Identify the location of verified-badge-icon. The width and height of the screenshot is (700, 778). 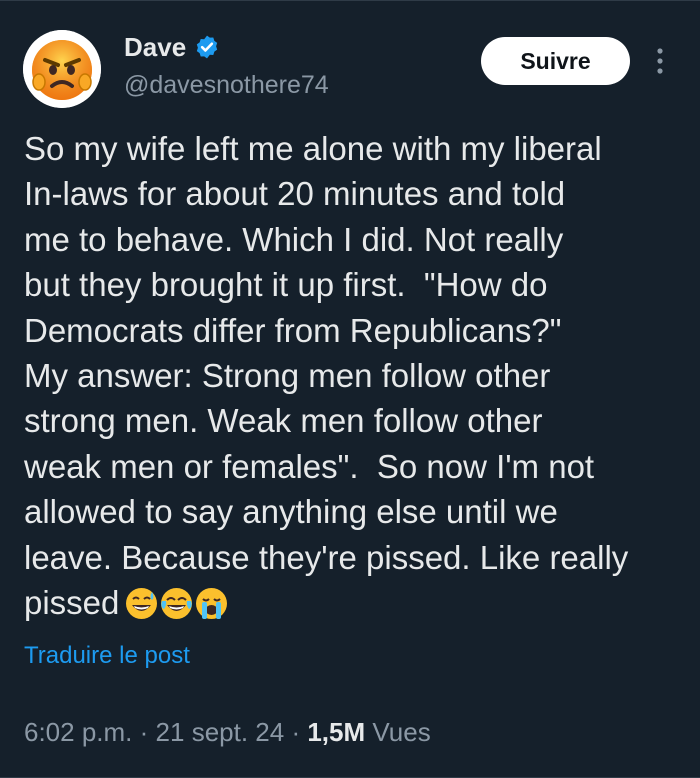
(207, 47).